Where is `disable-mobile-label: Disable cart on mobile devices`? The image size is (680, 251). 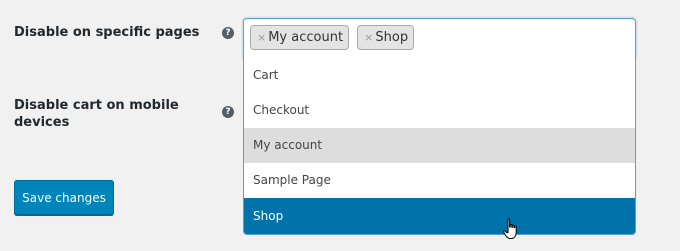 disable-mobile-label: Disable cart on mobile devices is located at coordinates (96, 114).